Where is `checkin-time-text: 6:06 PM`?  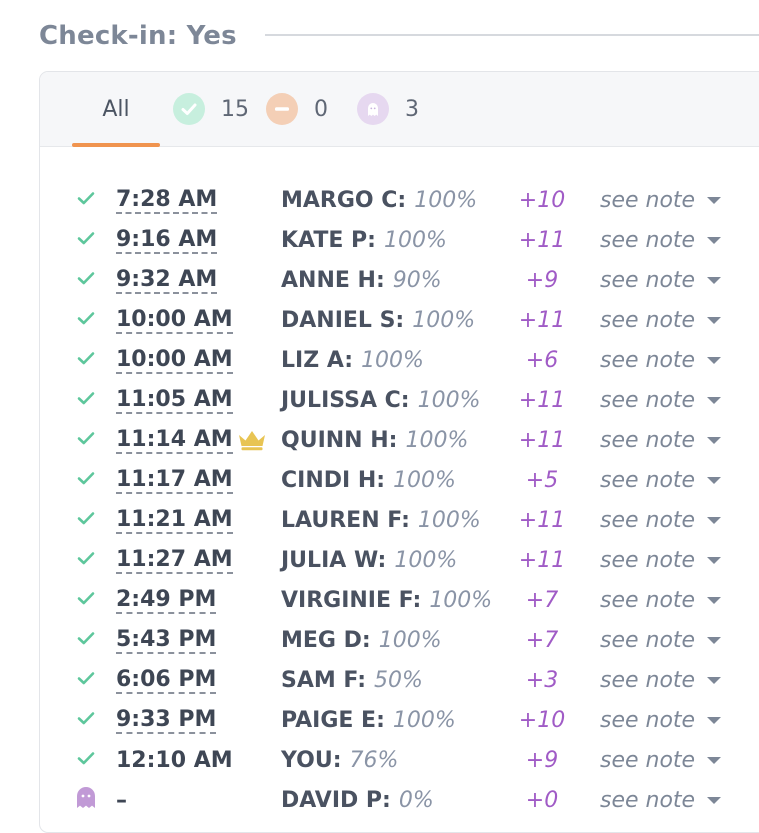
checkin-time-text: 6:06 PM is located at coordinates (166, 680).